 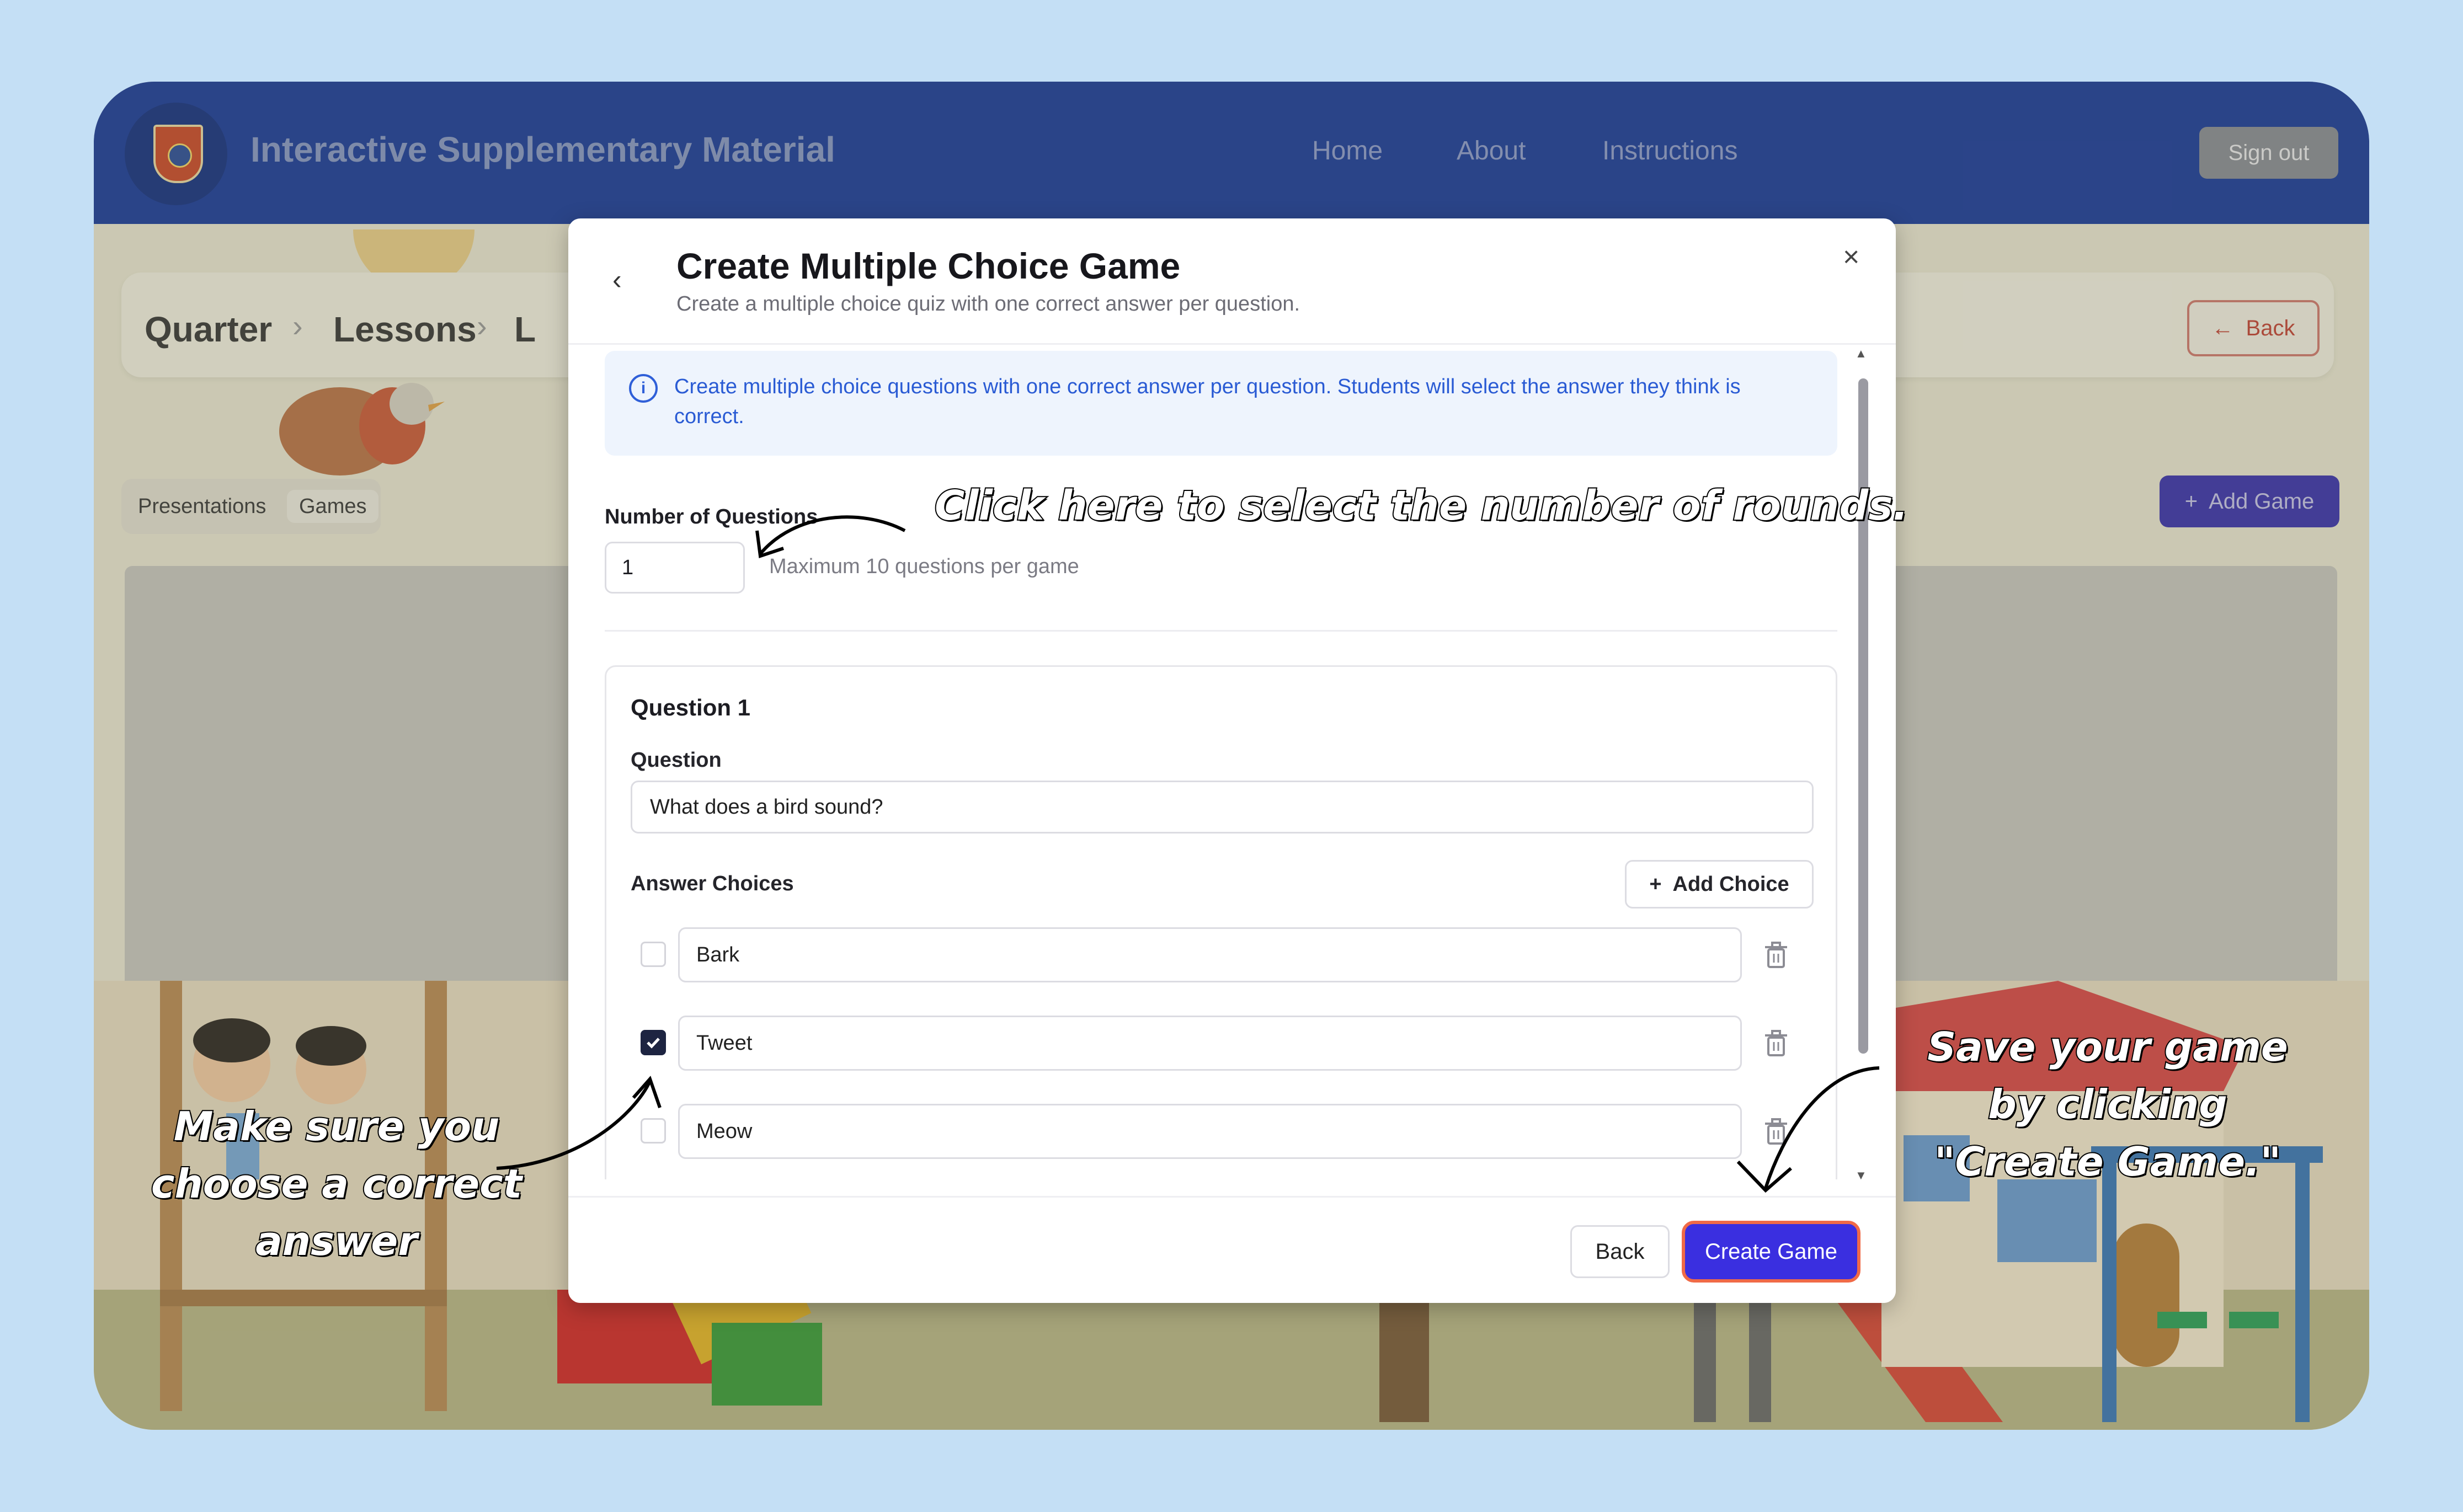 What do you see at coordinates (653, 1042) in the screenshot?
I see `correct-answer-checkbox-checked` at bounding box center [653, 1042].